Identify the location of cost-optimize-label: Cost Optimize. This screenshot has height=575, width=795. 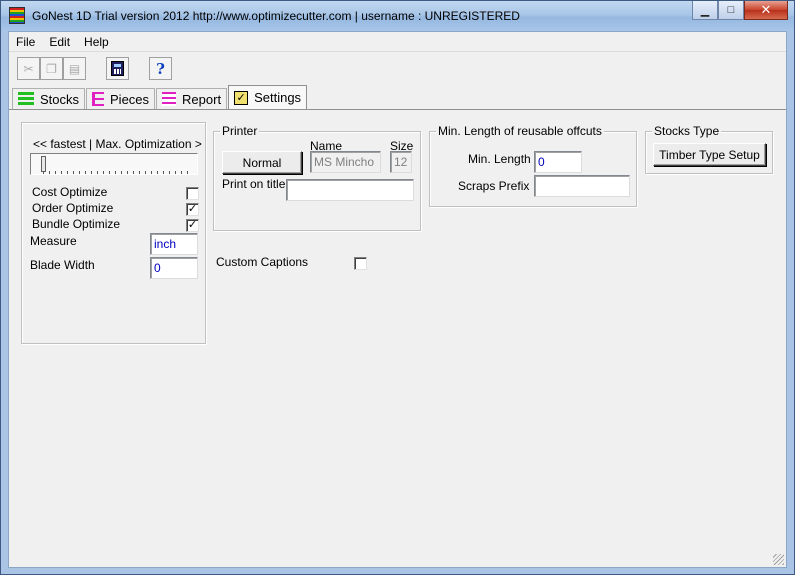
(70, 192).